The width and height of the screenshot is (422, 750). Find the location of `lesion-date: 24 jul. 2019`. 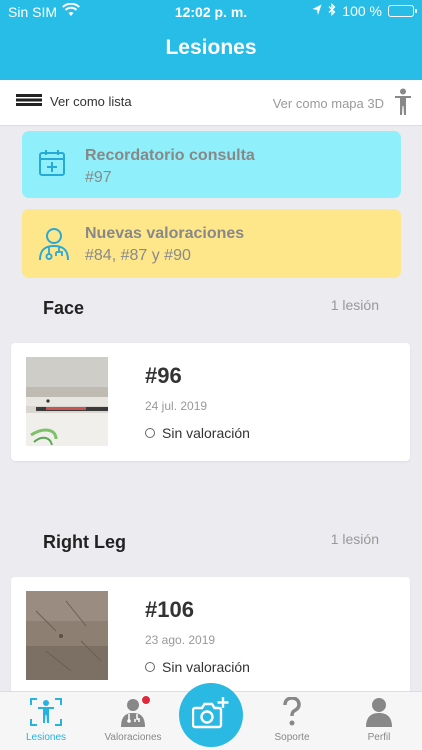

lesion-date: 24 jul. 2019 is located at coordinates (176, 406).